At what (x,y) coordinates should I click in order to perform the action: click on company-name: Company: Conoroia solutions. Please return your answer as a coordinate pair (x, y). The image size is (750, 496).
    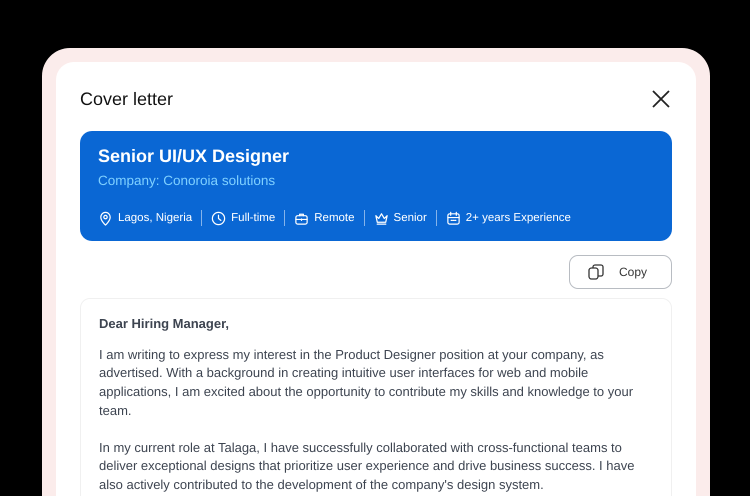
    Looking at the image, I should click on (187, 180).